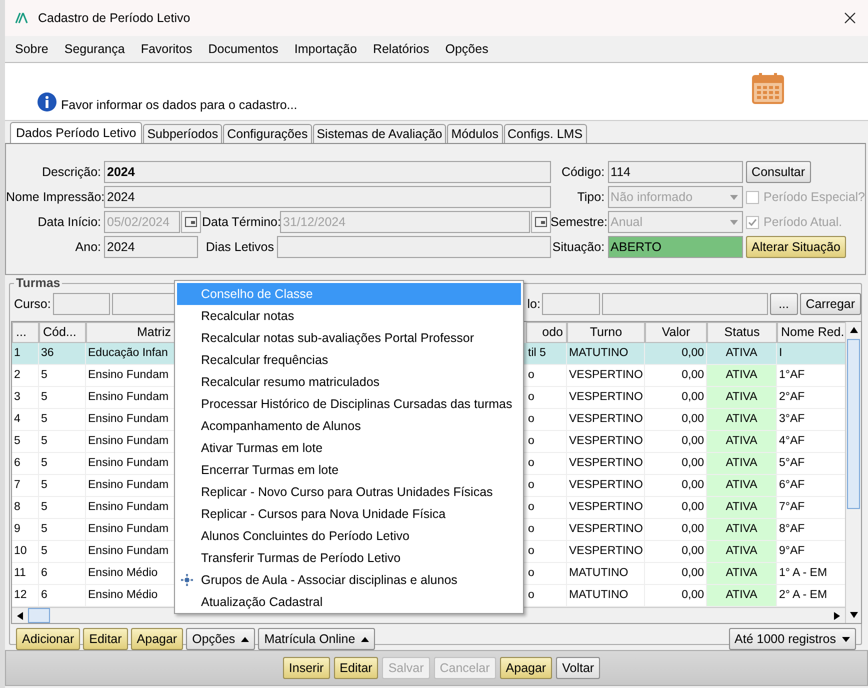 This screenshot has height=688, width=868. I want to click on menu-item-label: Conselho de Classe, so click(257, 294).